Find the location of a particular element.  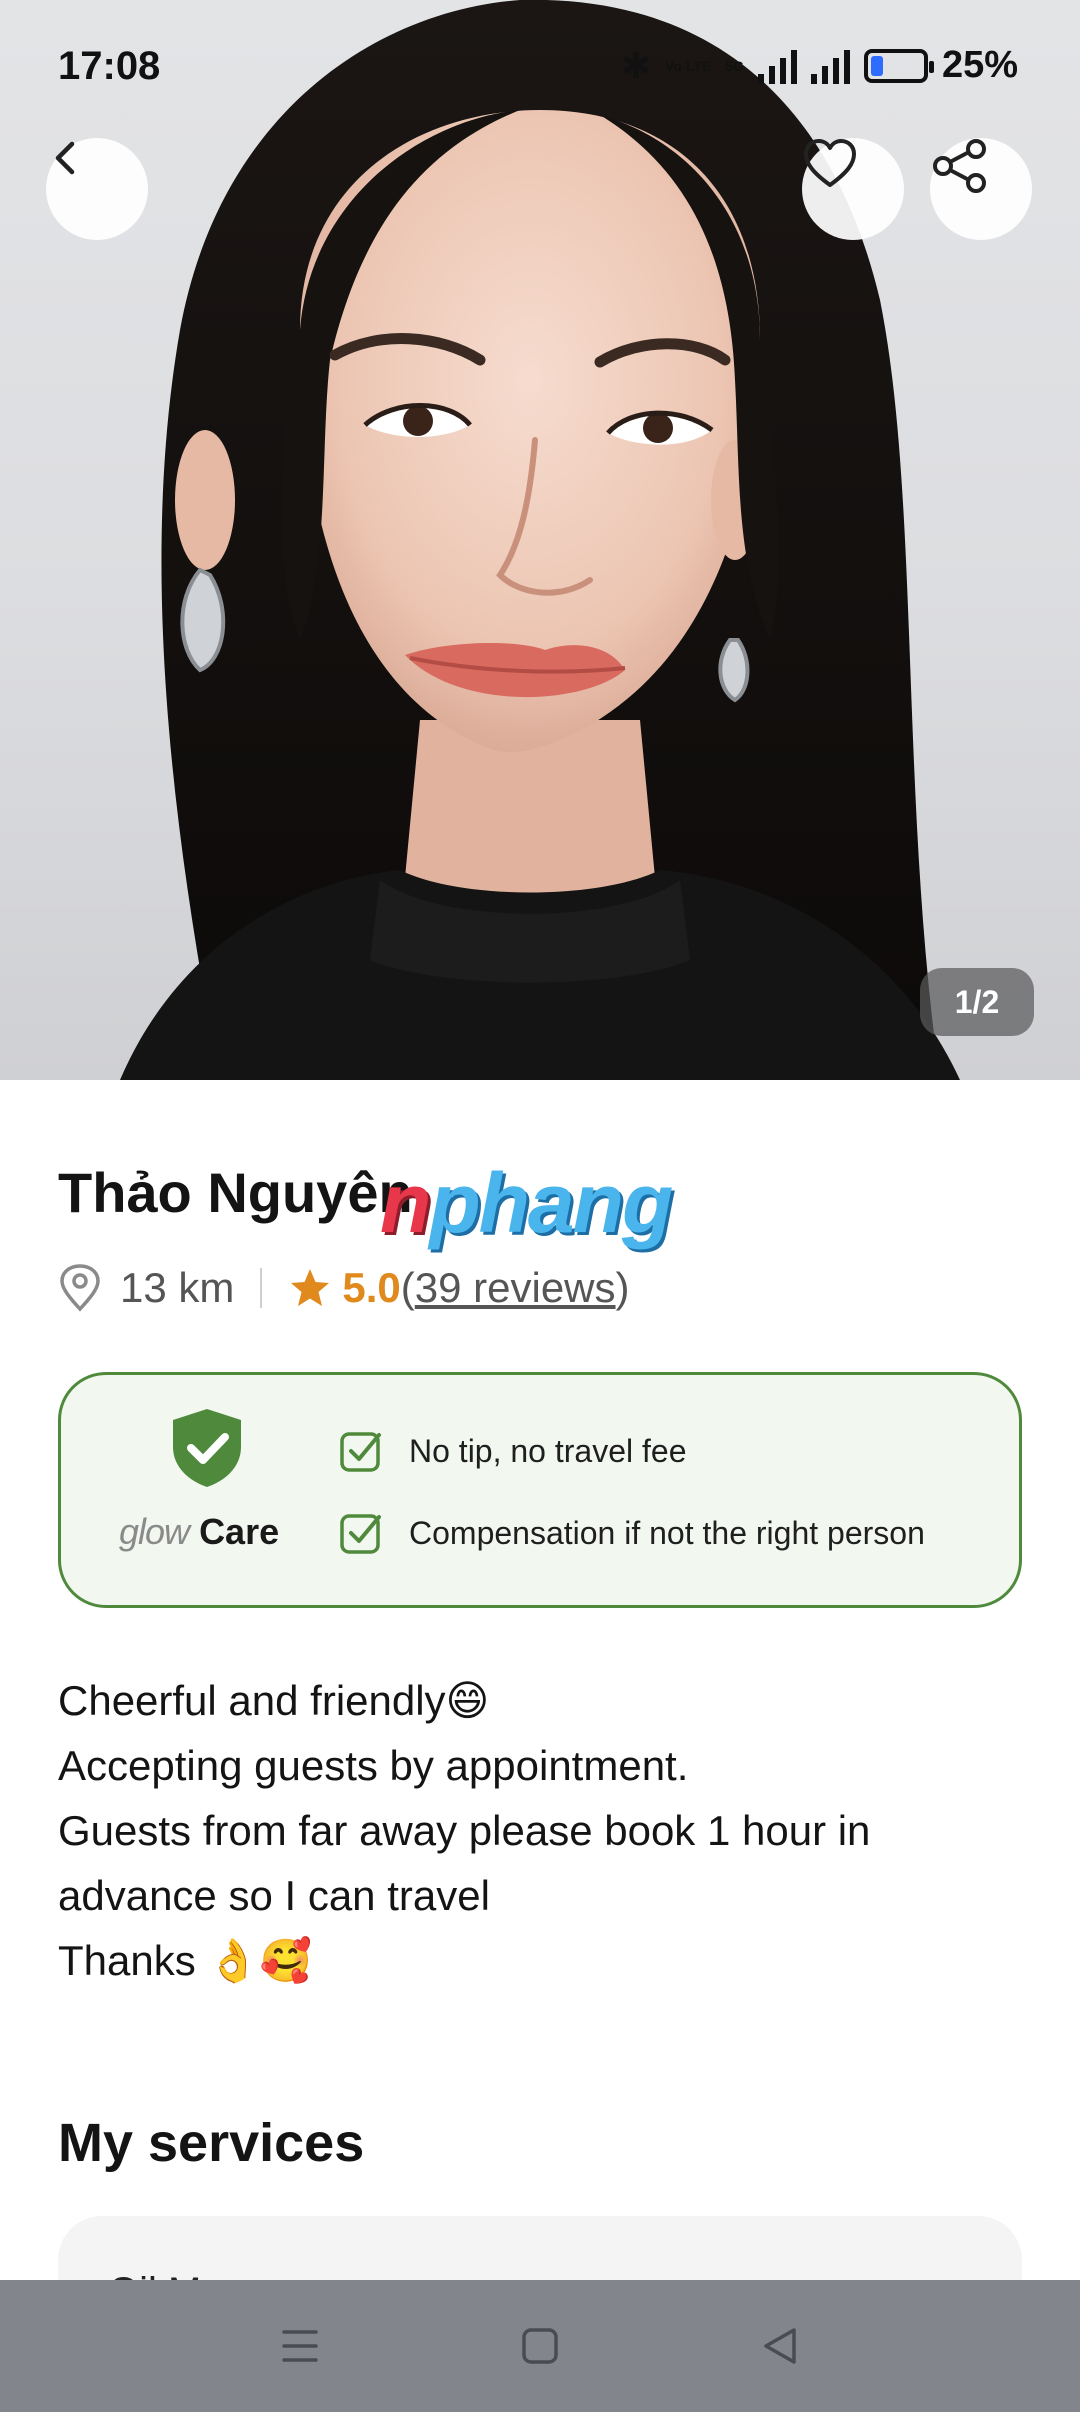

system-nav-bar is located at coordinates (540, 2346).